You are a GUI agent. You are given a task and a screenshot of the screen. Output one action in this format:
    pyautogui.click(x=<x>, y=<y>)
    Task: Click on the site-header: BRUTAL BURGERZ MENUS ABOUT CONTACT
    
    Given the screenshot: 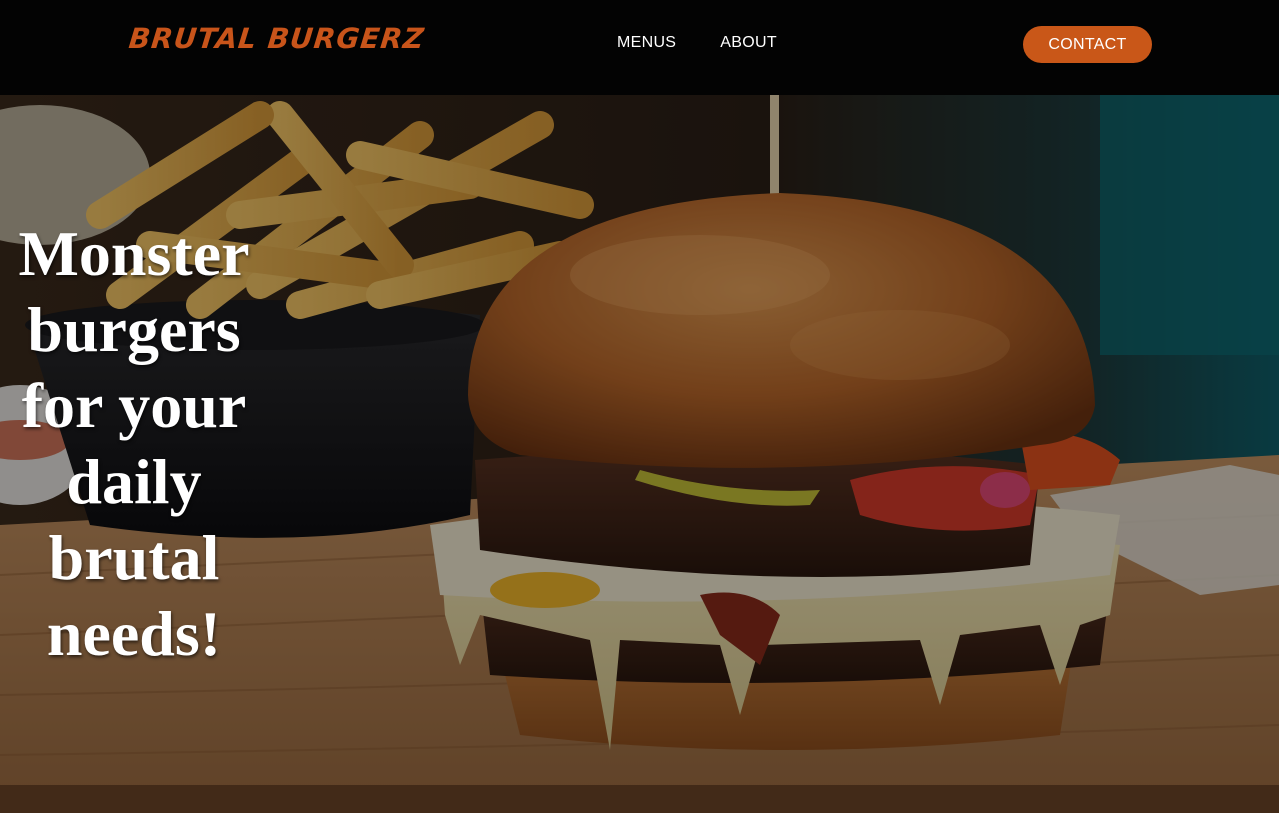 What is the action you would take?
    pyautogui.click(x=639, y=47)
    